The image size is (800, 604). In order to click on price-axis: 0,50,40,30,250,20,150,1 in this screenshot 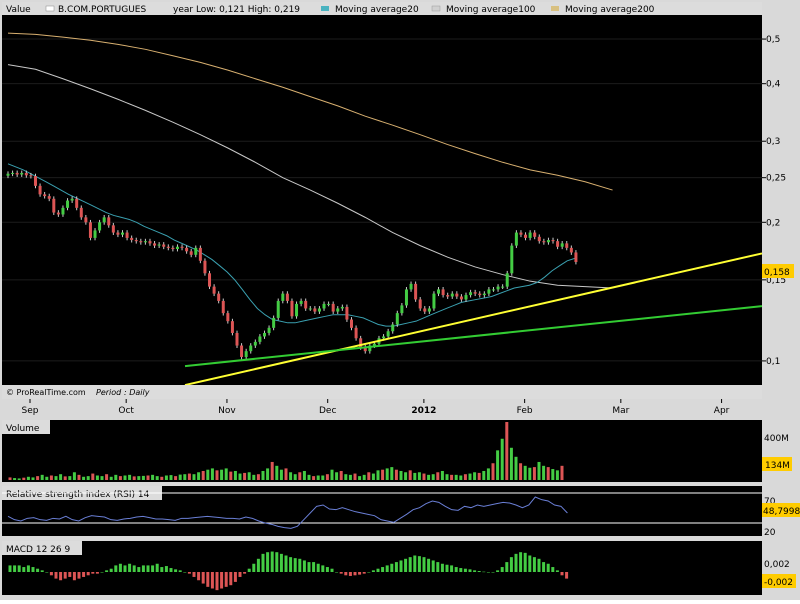, I will do `click(774, 201)`.